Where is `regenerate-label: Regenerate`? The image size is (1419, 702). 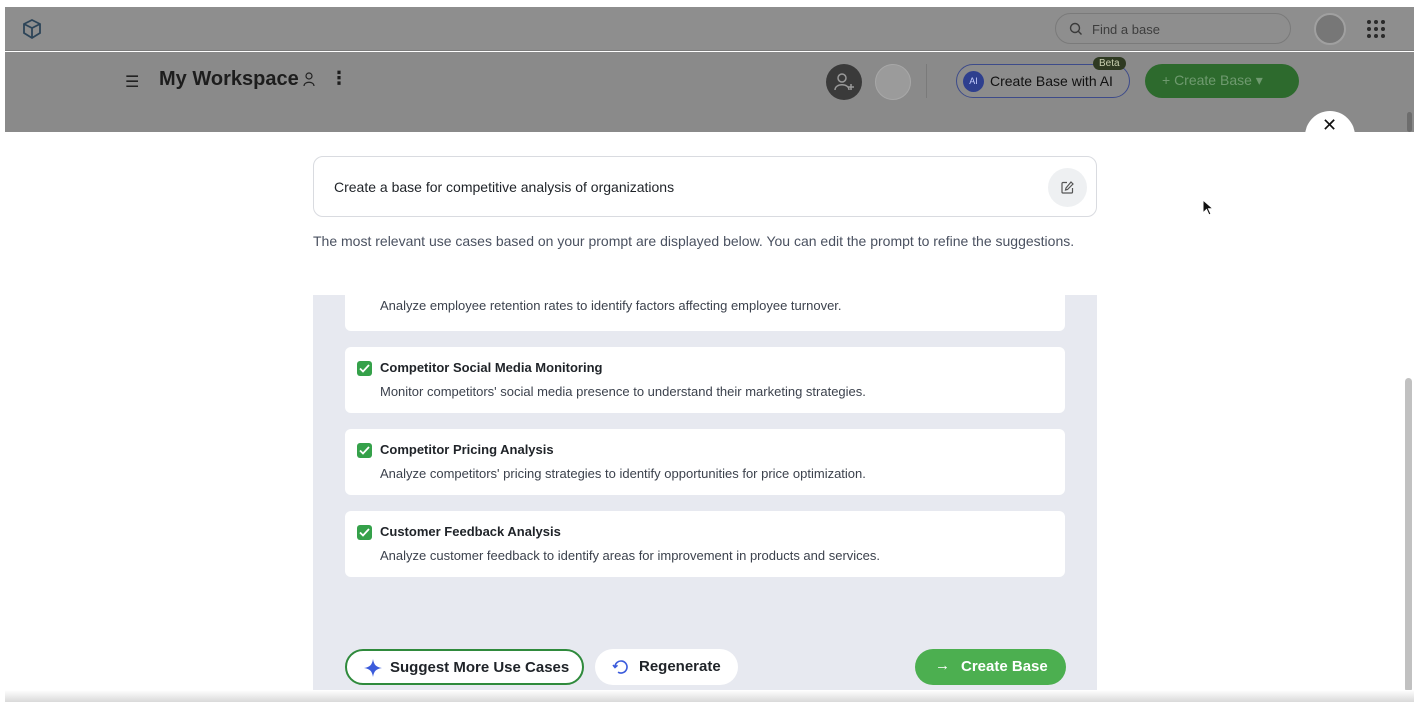
regenerate-label: Regenerate is located at coordinates (680, 666).